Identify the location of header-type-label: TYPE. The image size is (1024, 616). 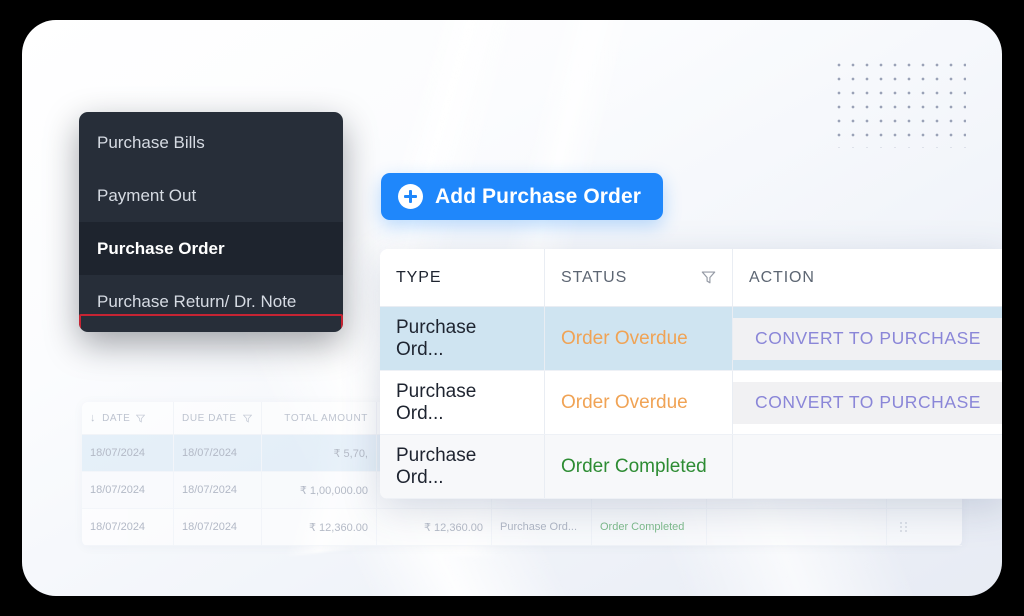
(419, 277).